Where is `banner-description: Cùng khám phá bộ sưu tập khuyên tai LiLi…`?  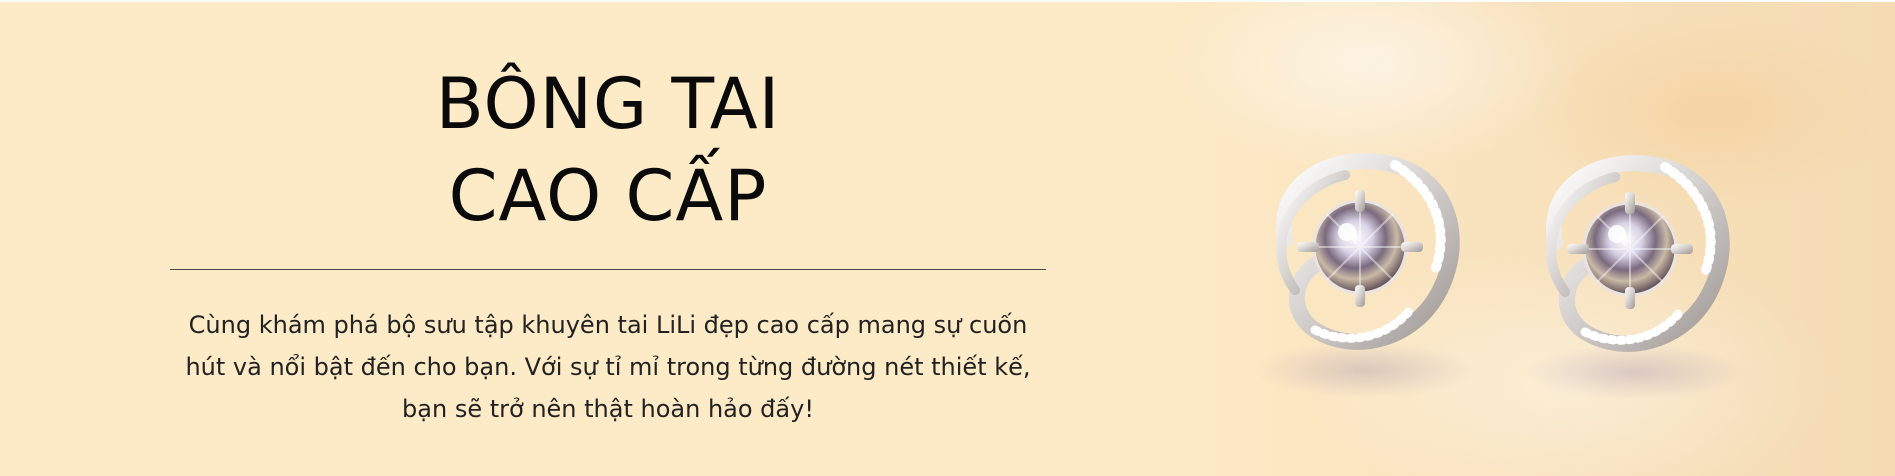
banner-description: Cùng khám phá bộ sưu tập khuyên tai LiLi… is located at coordinates (608, 367).